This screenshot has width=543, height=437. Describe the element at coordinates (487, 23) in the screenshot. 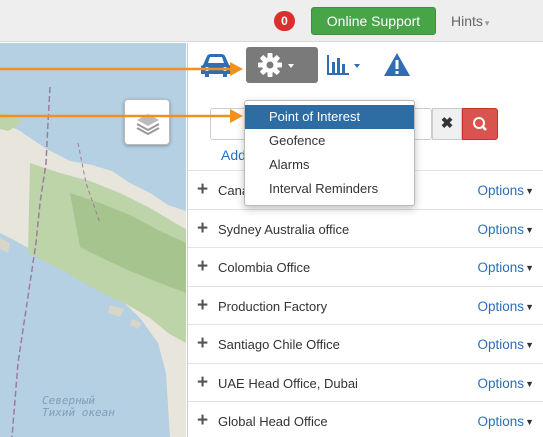

I see `hints-caret-icon: ▾` at that location.